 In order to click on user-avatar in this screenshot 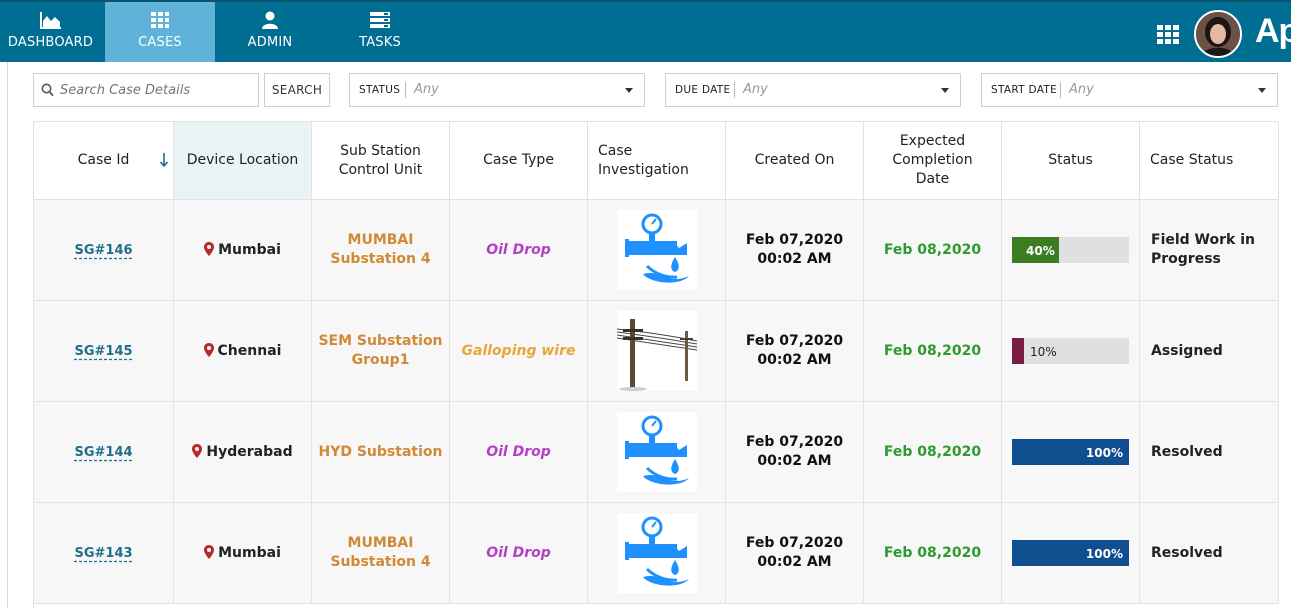, I will do `click(1218, 34)`.